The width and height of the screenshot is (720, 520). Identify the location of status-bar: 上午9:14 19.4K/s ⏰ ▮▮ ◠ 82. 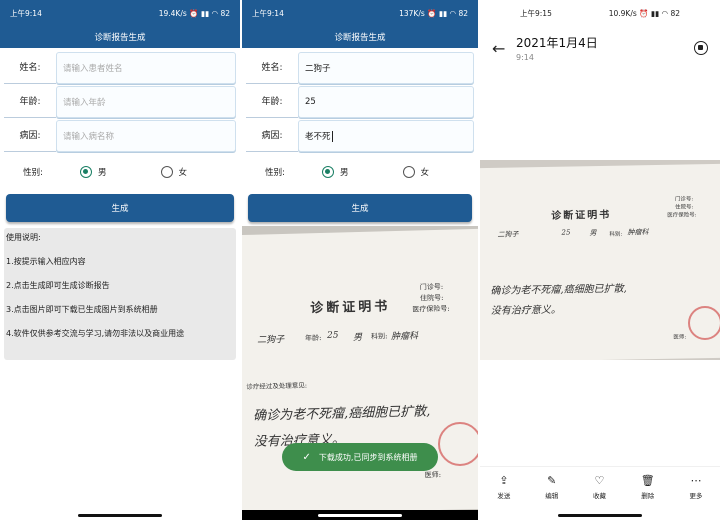
(120, 13).